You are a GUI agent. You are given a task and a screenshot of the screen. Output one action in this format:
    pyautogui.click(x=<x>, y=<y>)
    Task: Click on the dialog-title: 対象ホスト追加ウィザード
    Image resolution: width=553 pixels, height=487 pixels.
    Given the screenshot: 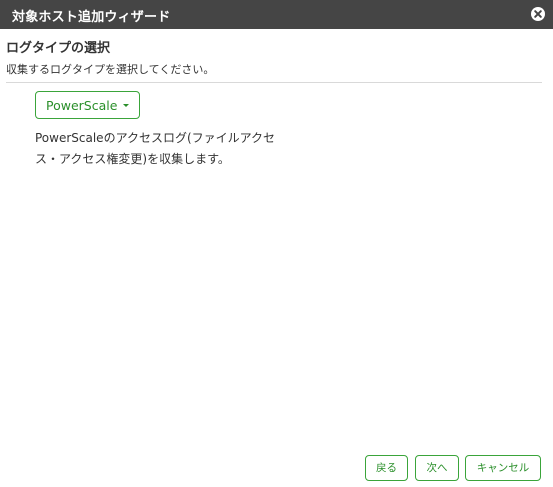 What is the action you would take?
    pyautogui.click(x=91, y=17)
    